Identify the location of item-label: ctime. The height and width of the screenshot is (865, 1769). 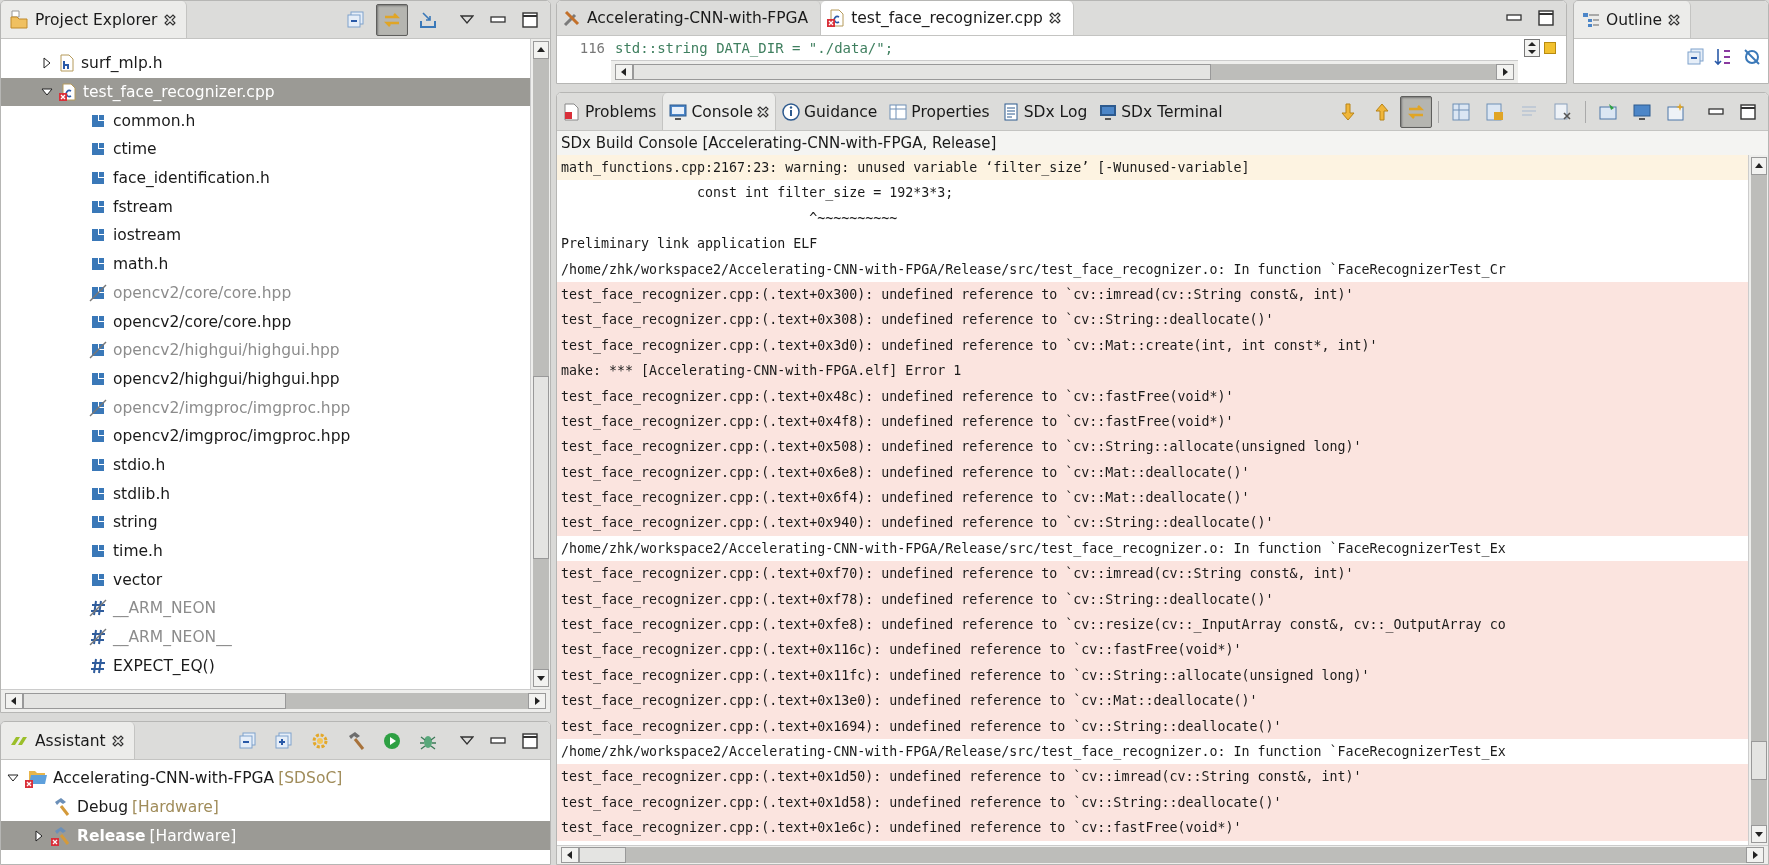
(135, 149).